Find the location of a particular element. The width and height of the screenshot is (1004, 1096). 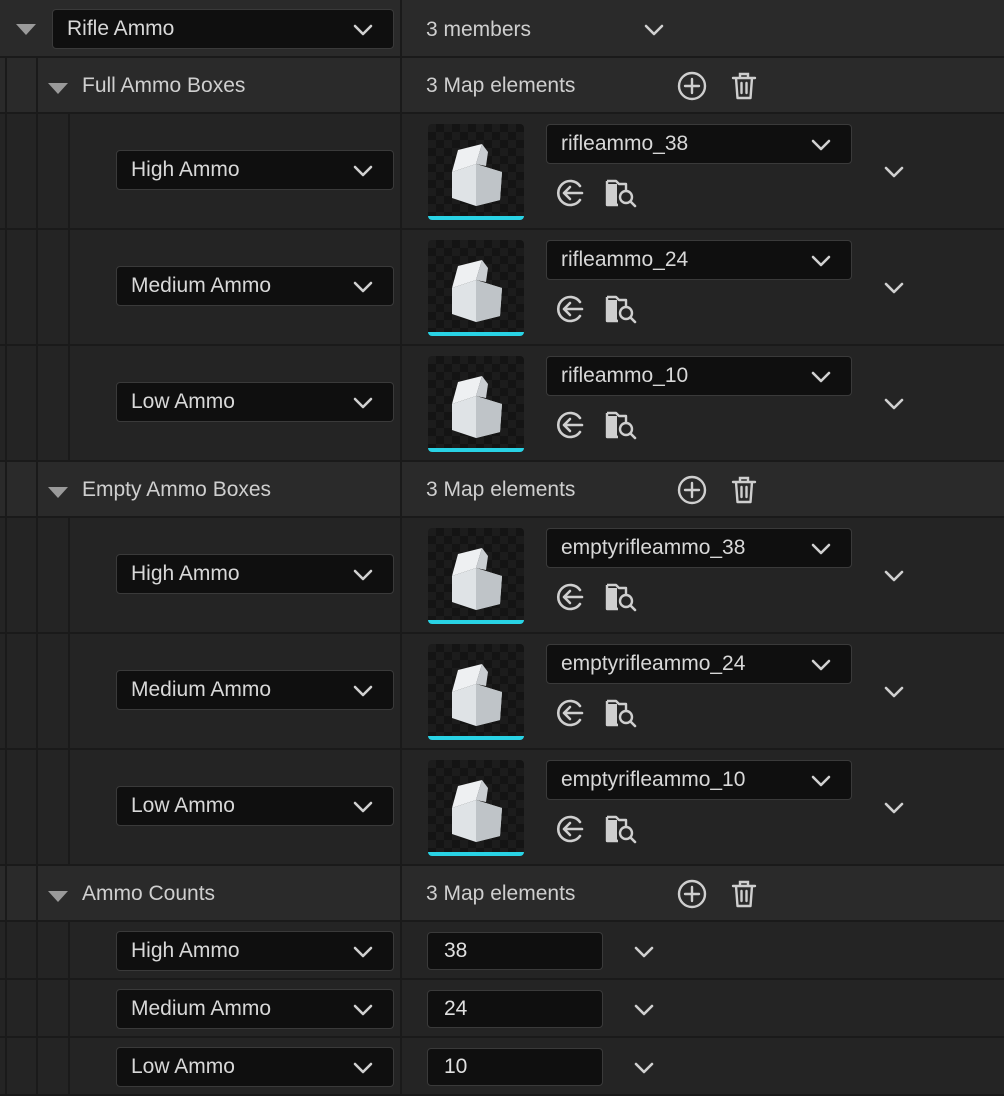

asset-picker-dropdown: emptyrifleammo_10 is located at coordinates (699, 780).